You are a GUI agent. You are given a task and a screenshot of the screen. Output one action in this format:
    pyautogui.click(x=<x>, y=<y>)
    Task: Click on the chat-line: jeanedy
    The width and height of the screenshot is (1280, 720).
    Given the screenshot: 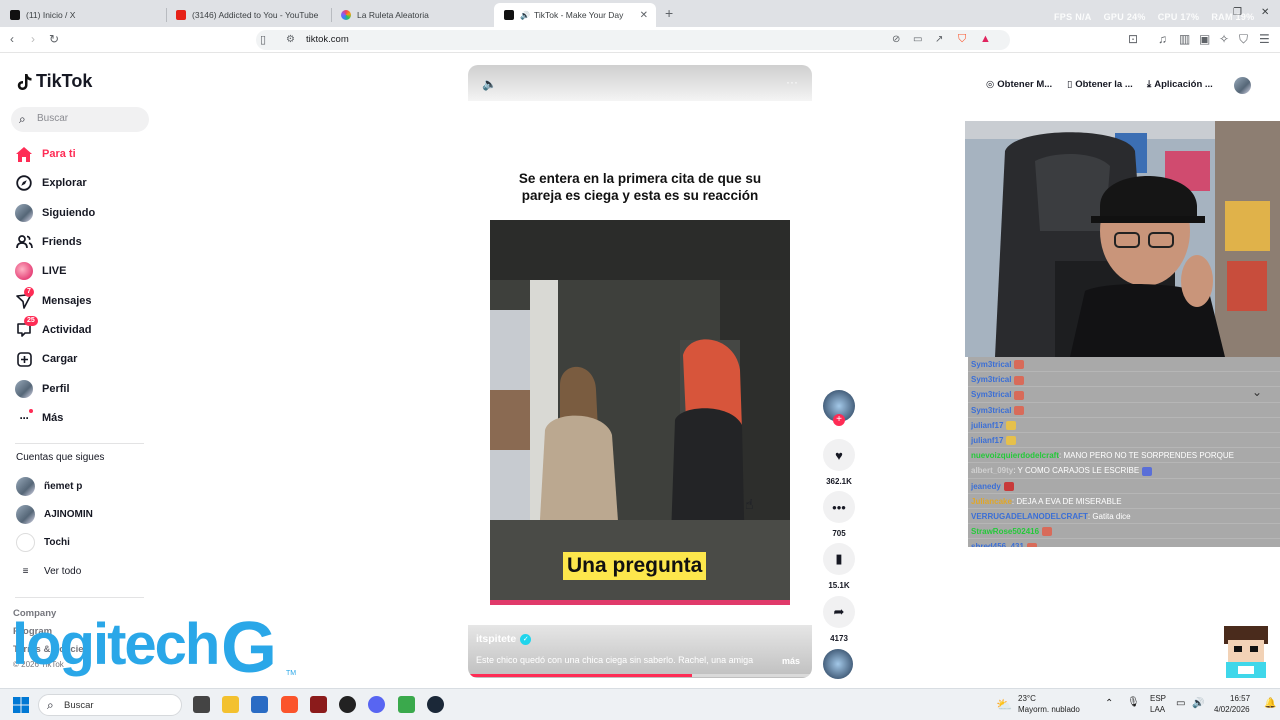 What is the action you would take?
    pyautogui.click(x=1124, y=486)
    